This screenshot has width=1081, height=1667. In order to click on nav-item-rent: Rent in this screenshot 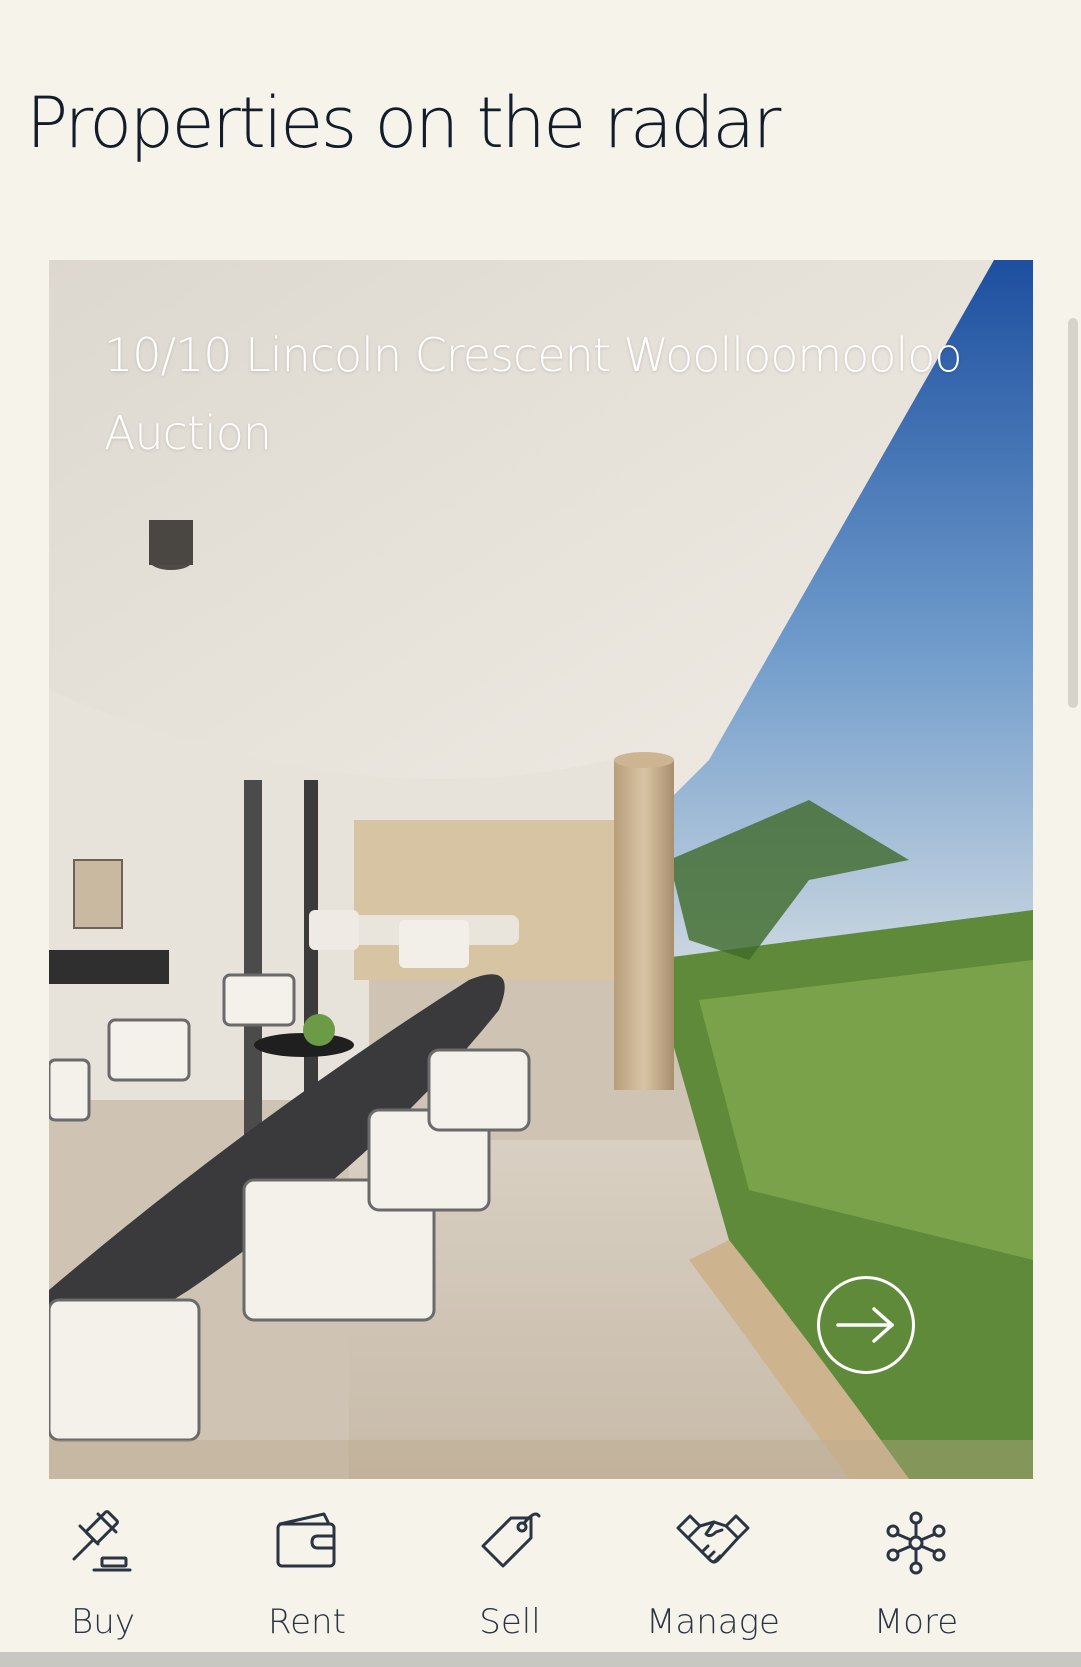, I will do `click(307, 1578)`.